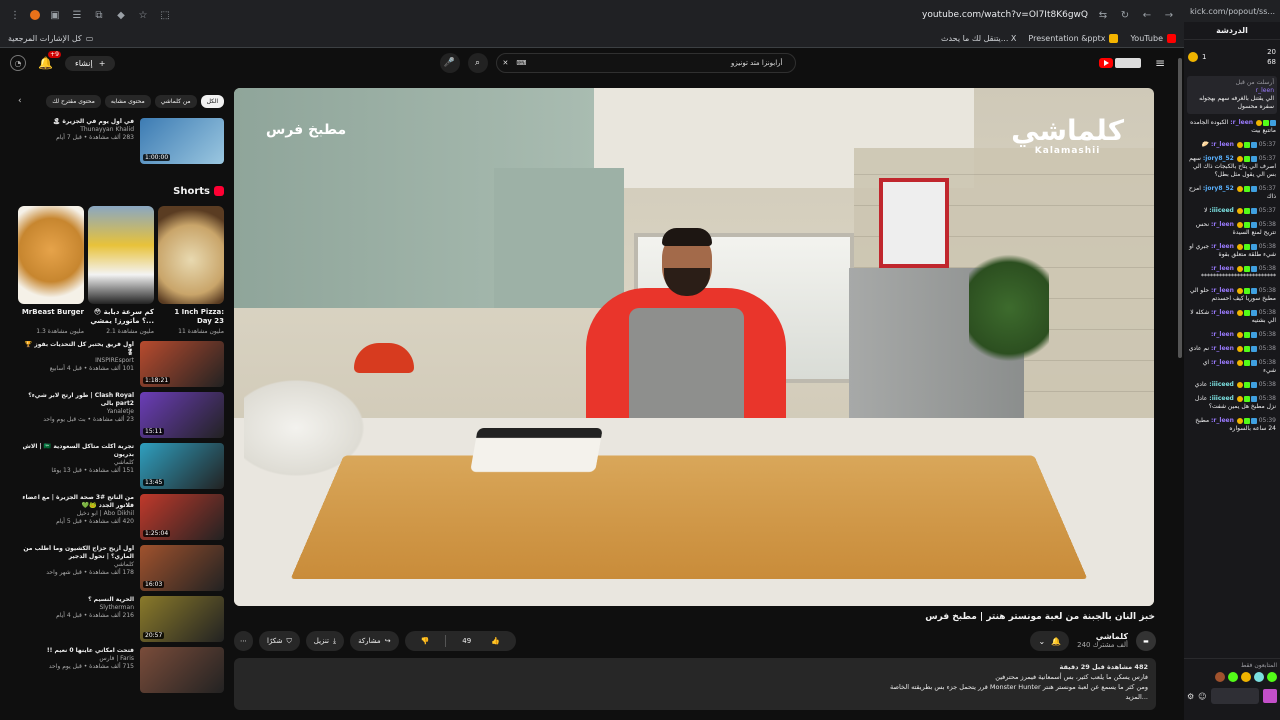 The height and width of the screenshot is (720, 1280). What do you see at coordinates (1103, 15) in the screenshot?
I see `tune-icon: ⇆` at bounding box center [1103, 15].